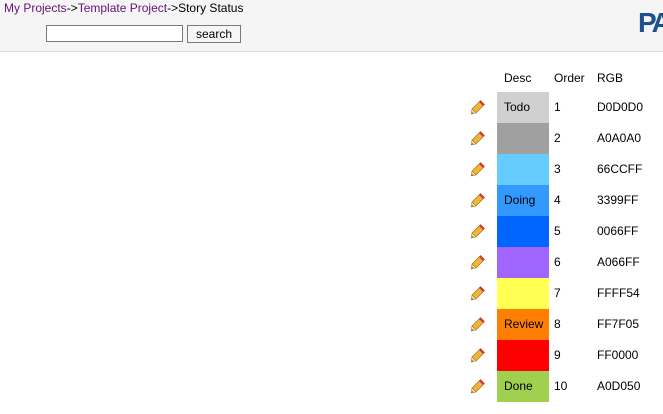 The image size is (663, 414). Describe the element at coordinates (114, 33) in the screenshot. I see `search-input` at that location.